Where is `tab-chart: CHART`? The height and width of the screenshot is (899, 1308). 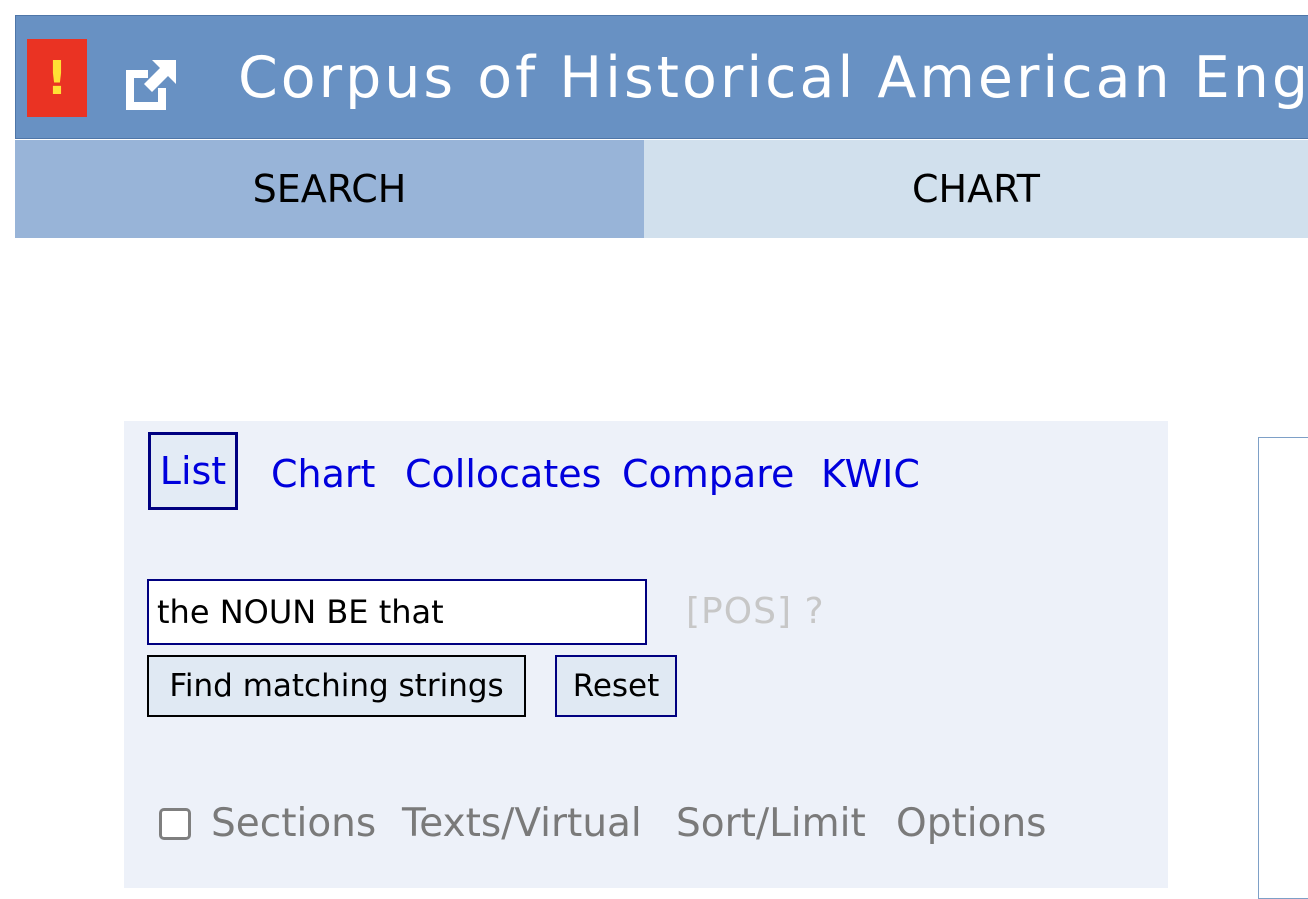 tab-chart: CHART is located at coordinates (976, 189).